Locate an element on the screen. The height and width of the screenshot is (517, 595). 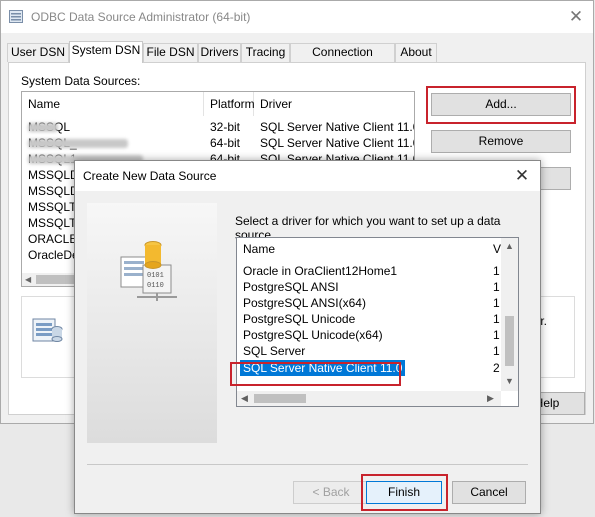
remove-button: Remove is located at coordinates (501, 141).